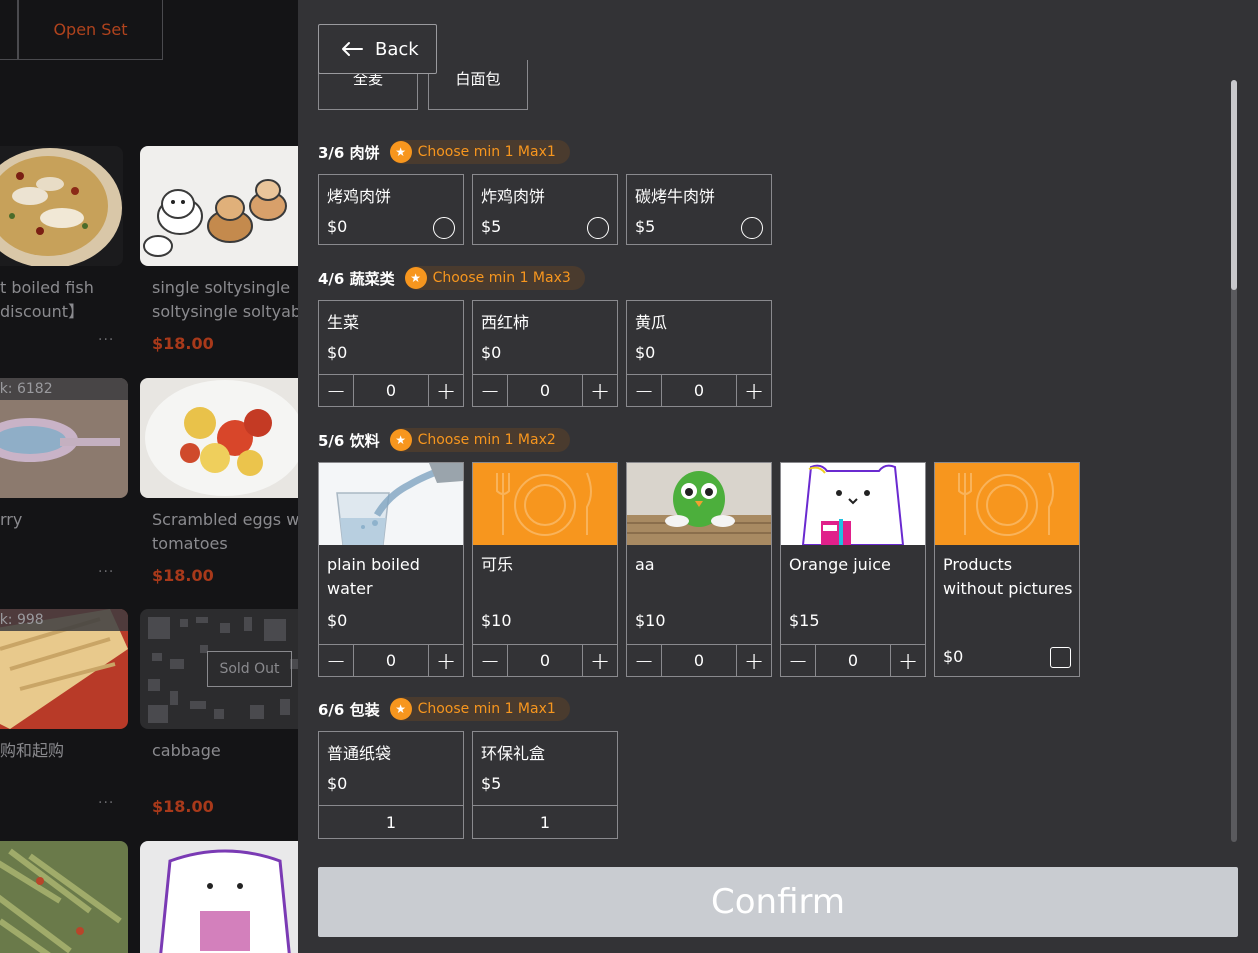  I want to click on option-card: 西红柿 $0 − 0 +, so click(545, 353).